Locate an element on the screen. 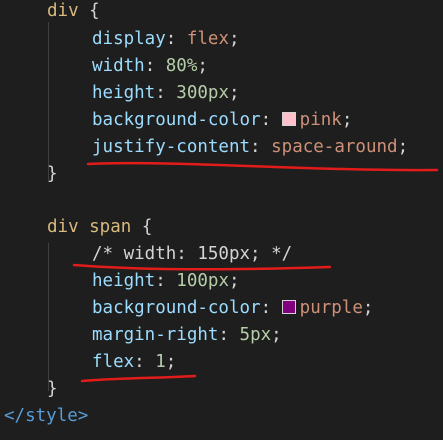 This screenshot has height=440, width=443. red-underline-flex is located at coordinates (138, 378).